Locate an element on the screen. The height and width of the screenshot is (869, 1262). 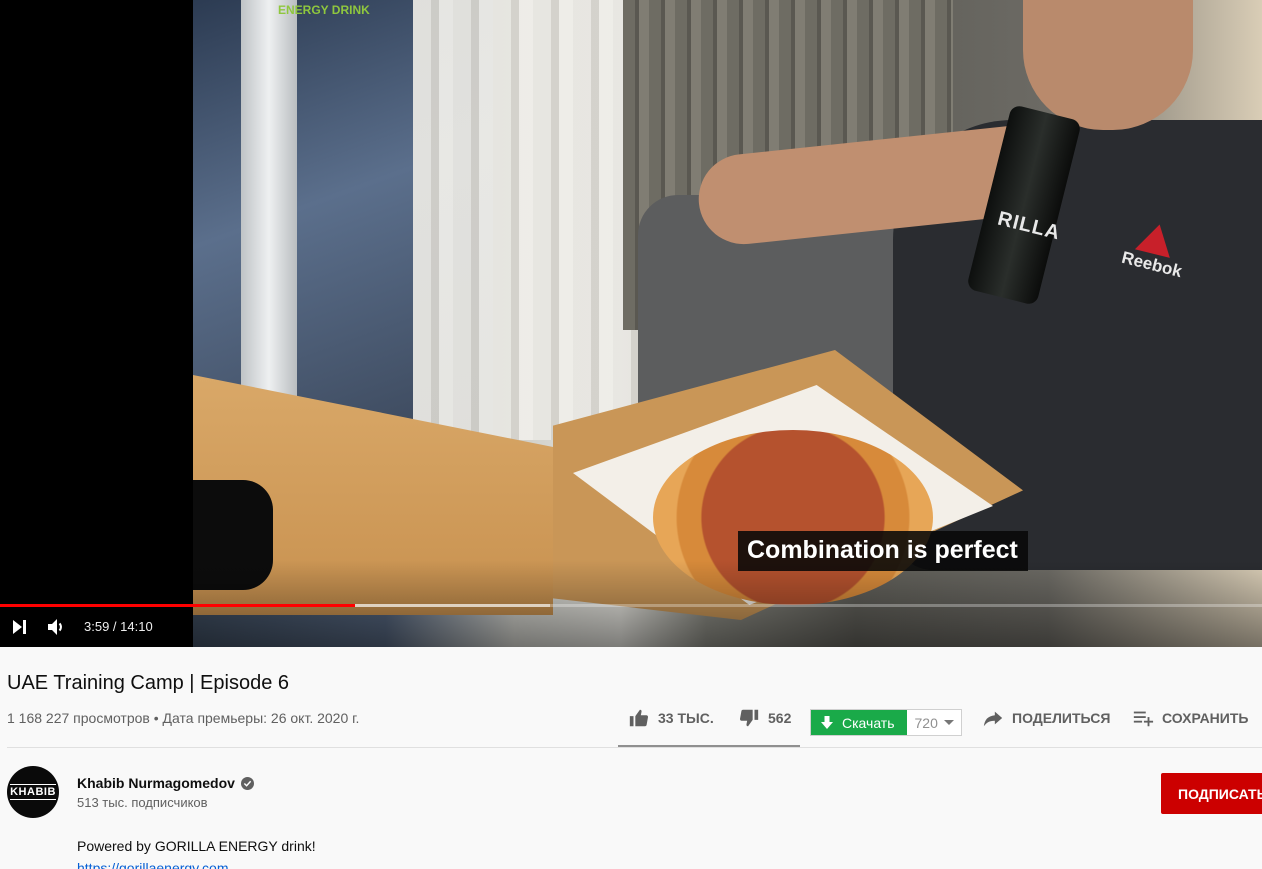
current-time: 3:59 is located at coordinates (97, 626).